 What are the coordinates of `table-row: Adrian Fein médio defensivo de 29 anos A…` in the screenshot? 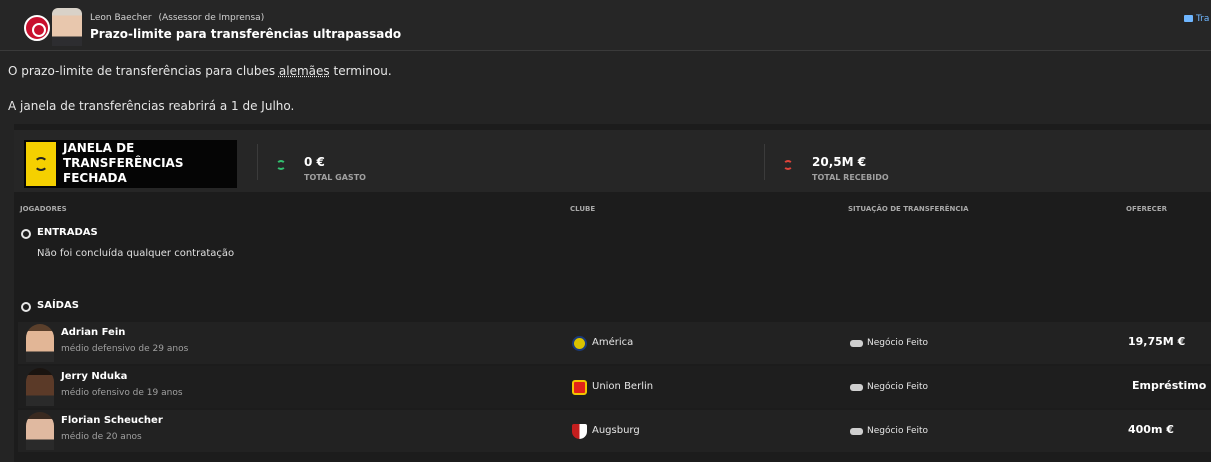 It's located at (614, 343).